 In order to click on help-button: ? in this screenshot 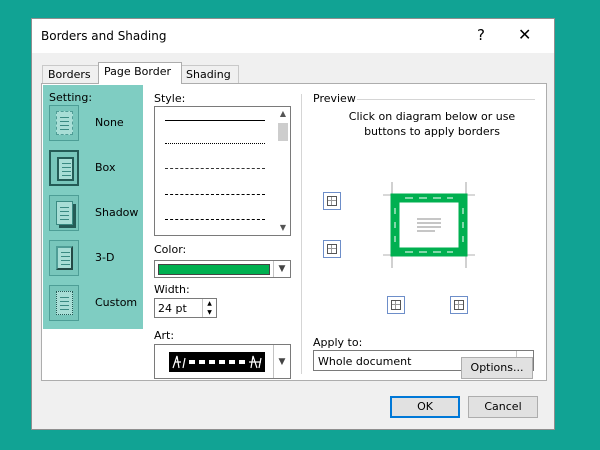, I will do `click(481, 35)`.